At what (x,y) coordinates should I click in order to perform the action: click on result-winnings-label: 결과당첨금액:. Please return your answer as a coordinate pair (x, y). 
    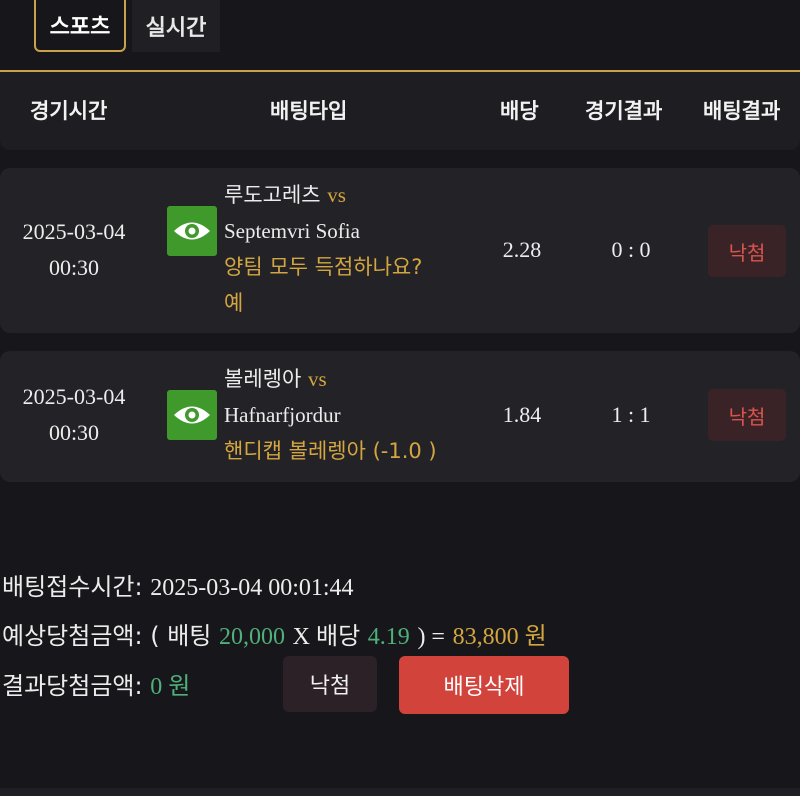
    Looking at the image, I should click on (72, 686).